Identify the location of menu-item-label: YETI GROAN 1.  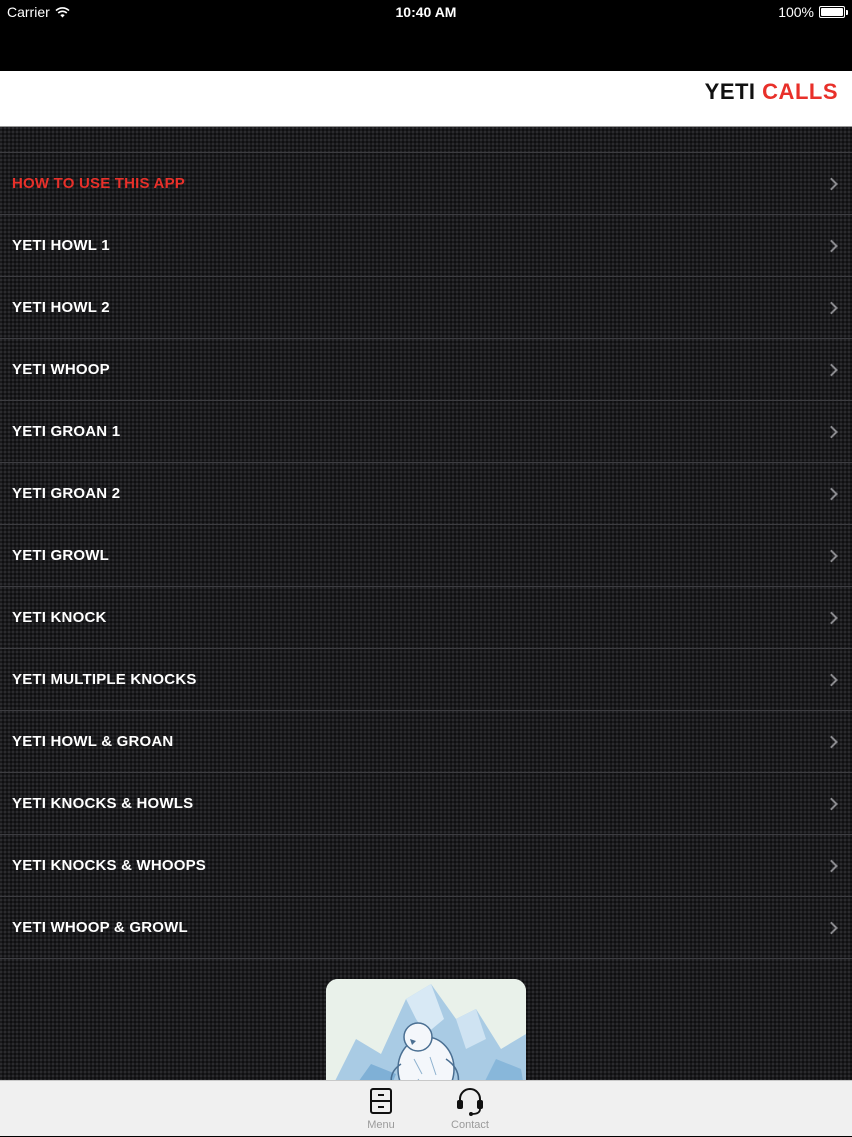
(66, 431).